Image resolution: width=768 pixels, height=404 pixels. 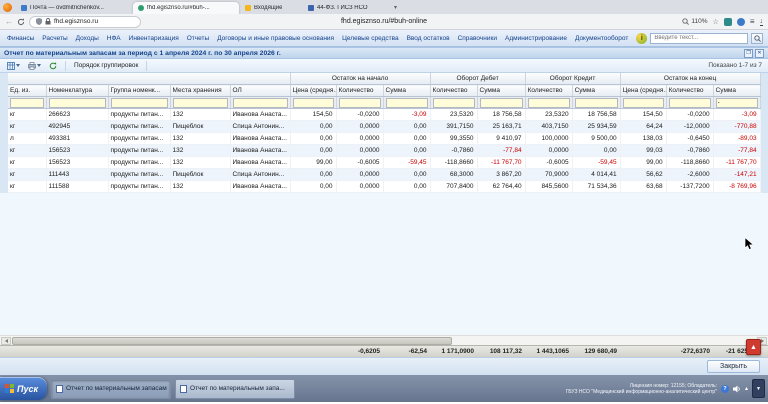 I want to click on column-header: Номенклатура, so click(x=77, y=90).